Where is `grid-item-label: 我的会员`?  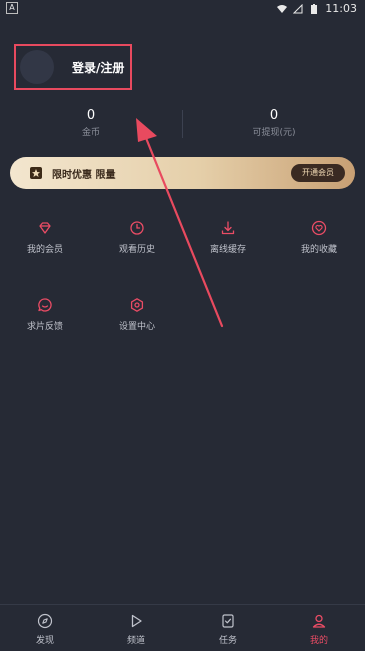 grid-item-label: 我的会员 is located at coordinates (44, 250).